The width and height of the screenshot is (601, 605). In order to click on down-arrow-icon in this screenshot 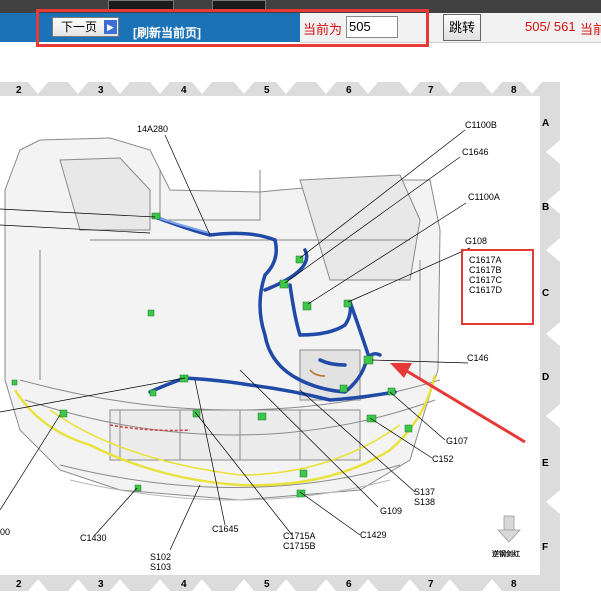, I will do `click(509, 529)`.